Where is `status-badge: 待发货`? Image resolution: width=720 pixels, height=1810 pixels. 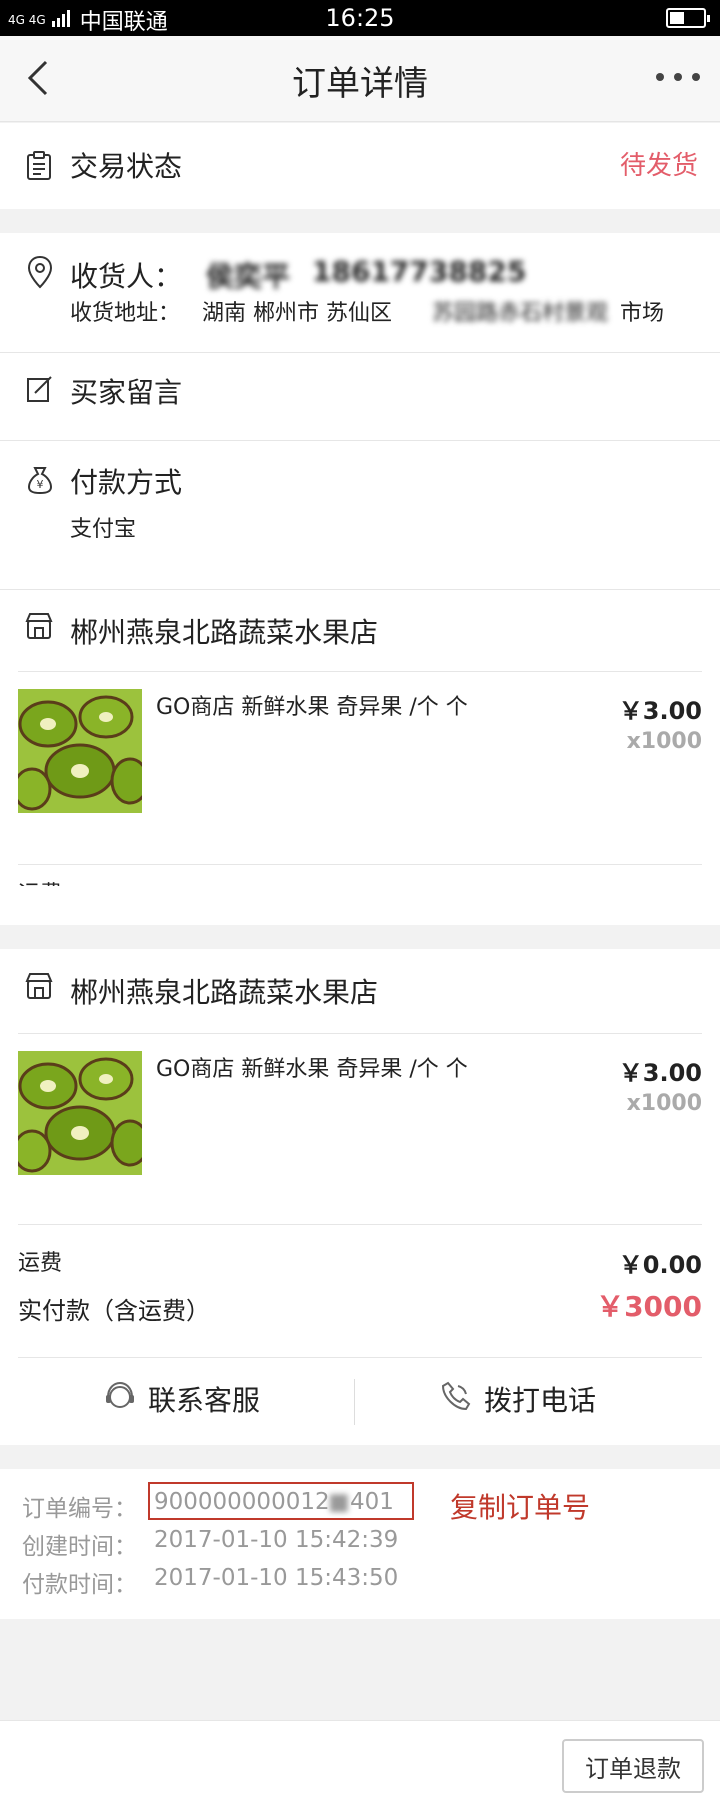 status-badge: 待发货 is located at coordinates (658, 166).